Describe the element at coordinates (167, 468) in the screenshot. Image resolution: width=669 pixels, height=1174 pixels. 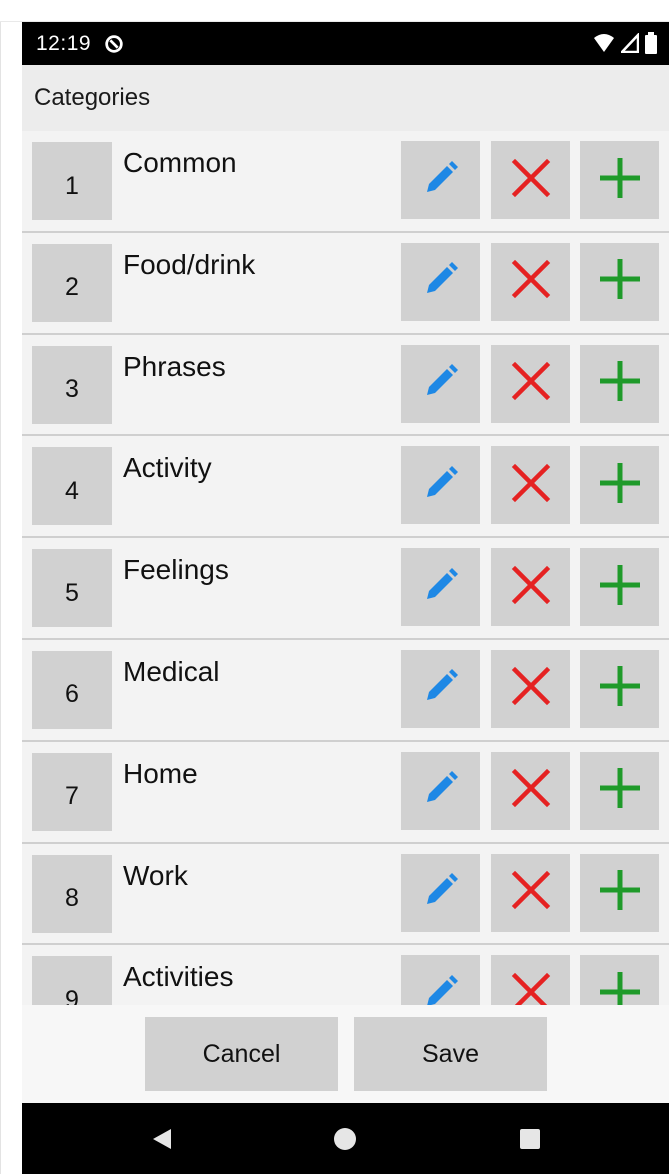
I see `category-name: Activity` at that location.